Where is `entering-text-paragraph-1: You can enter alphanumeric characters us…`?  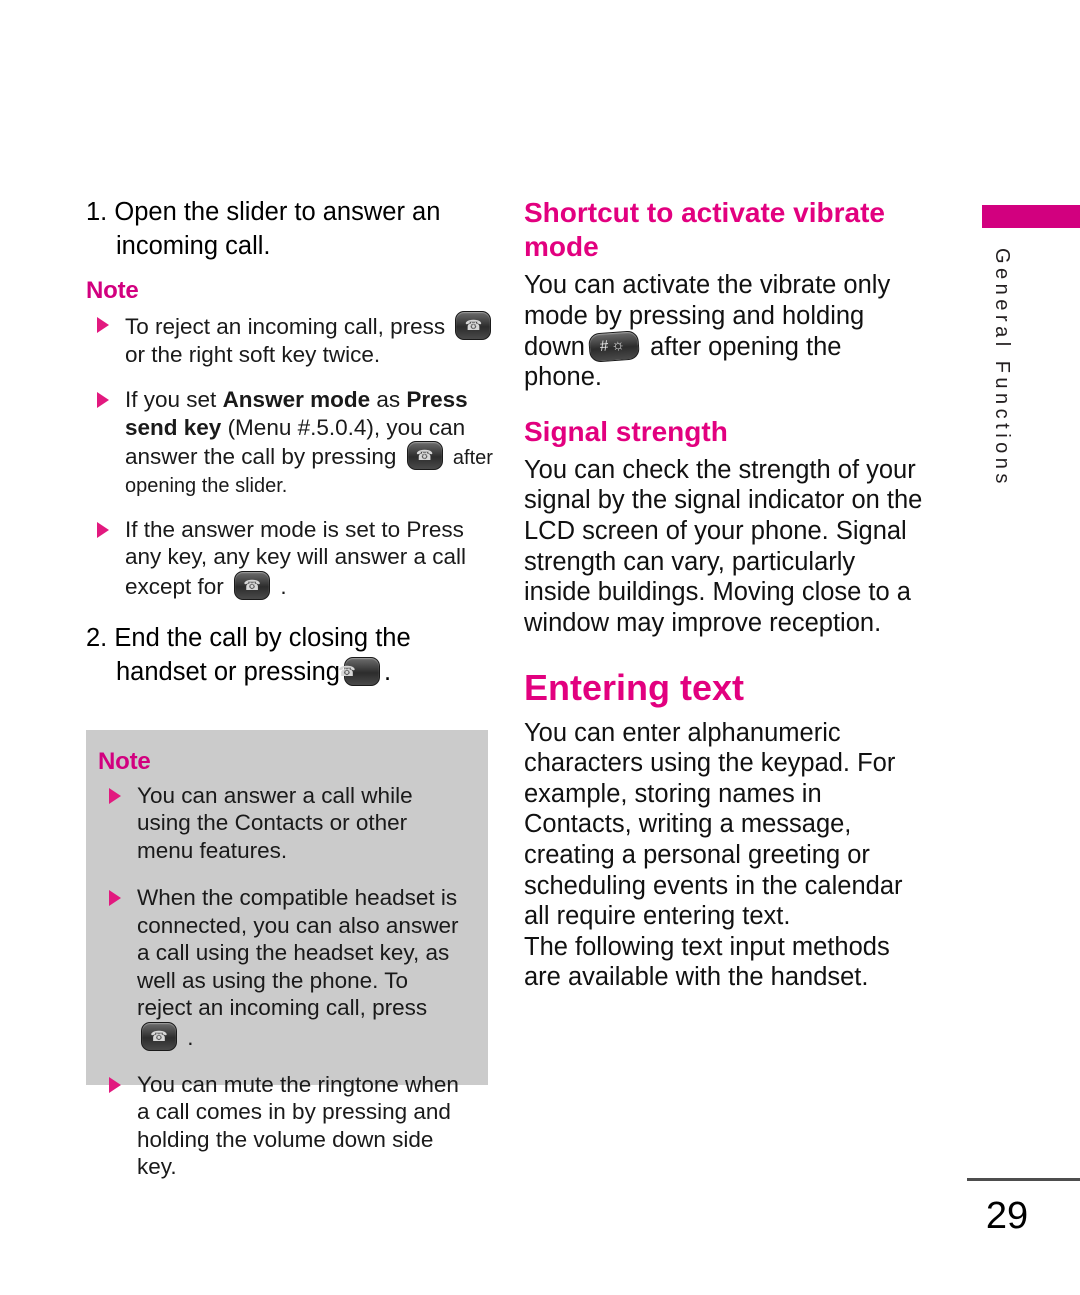
entering-text-paragraph-1: You can enter alphanumeric characters us… is located at coordinates (713, 824).